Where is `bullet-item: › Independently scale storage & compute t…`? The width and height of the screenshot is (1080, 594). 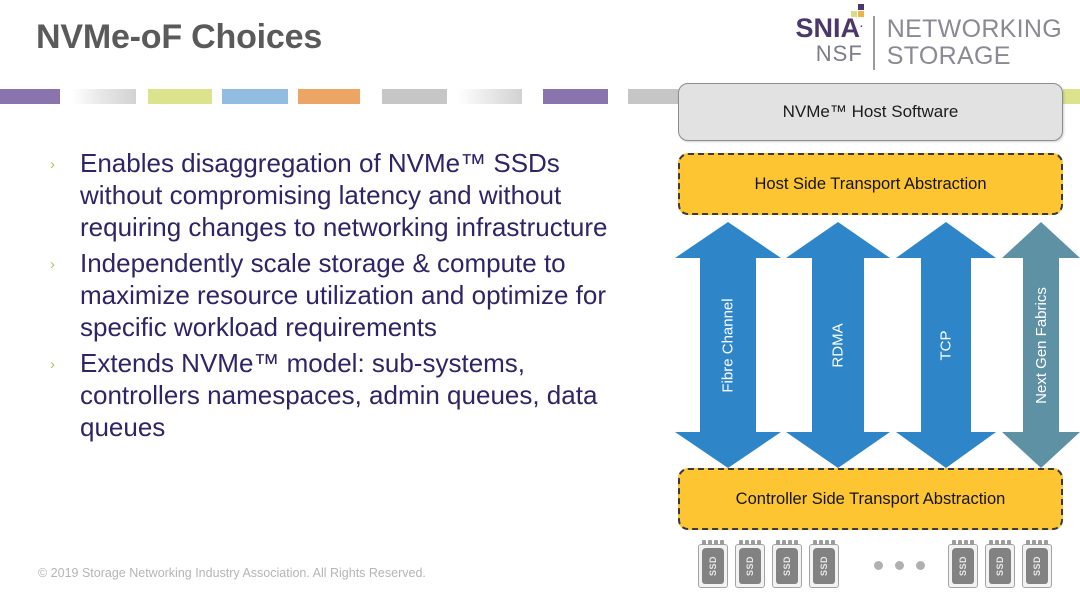 bullet-item: › Independently scale storage & compute t… is located at coordinates (343, 296).